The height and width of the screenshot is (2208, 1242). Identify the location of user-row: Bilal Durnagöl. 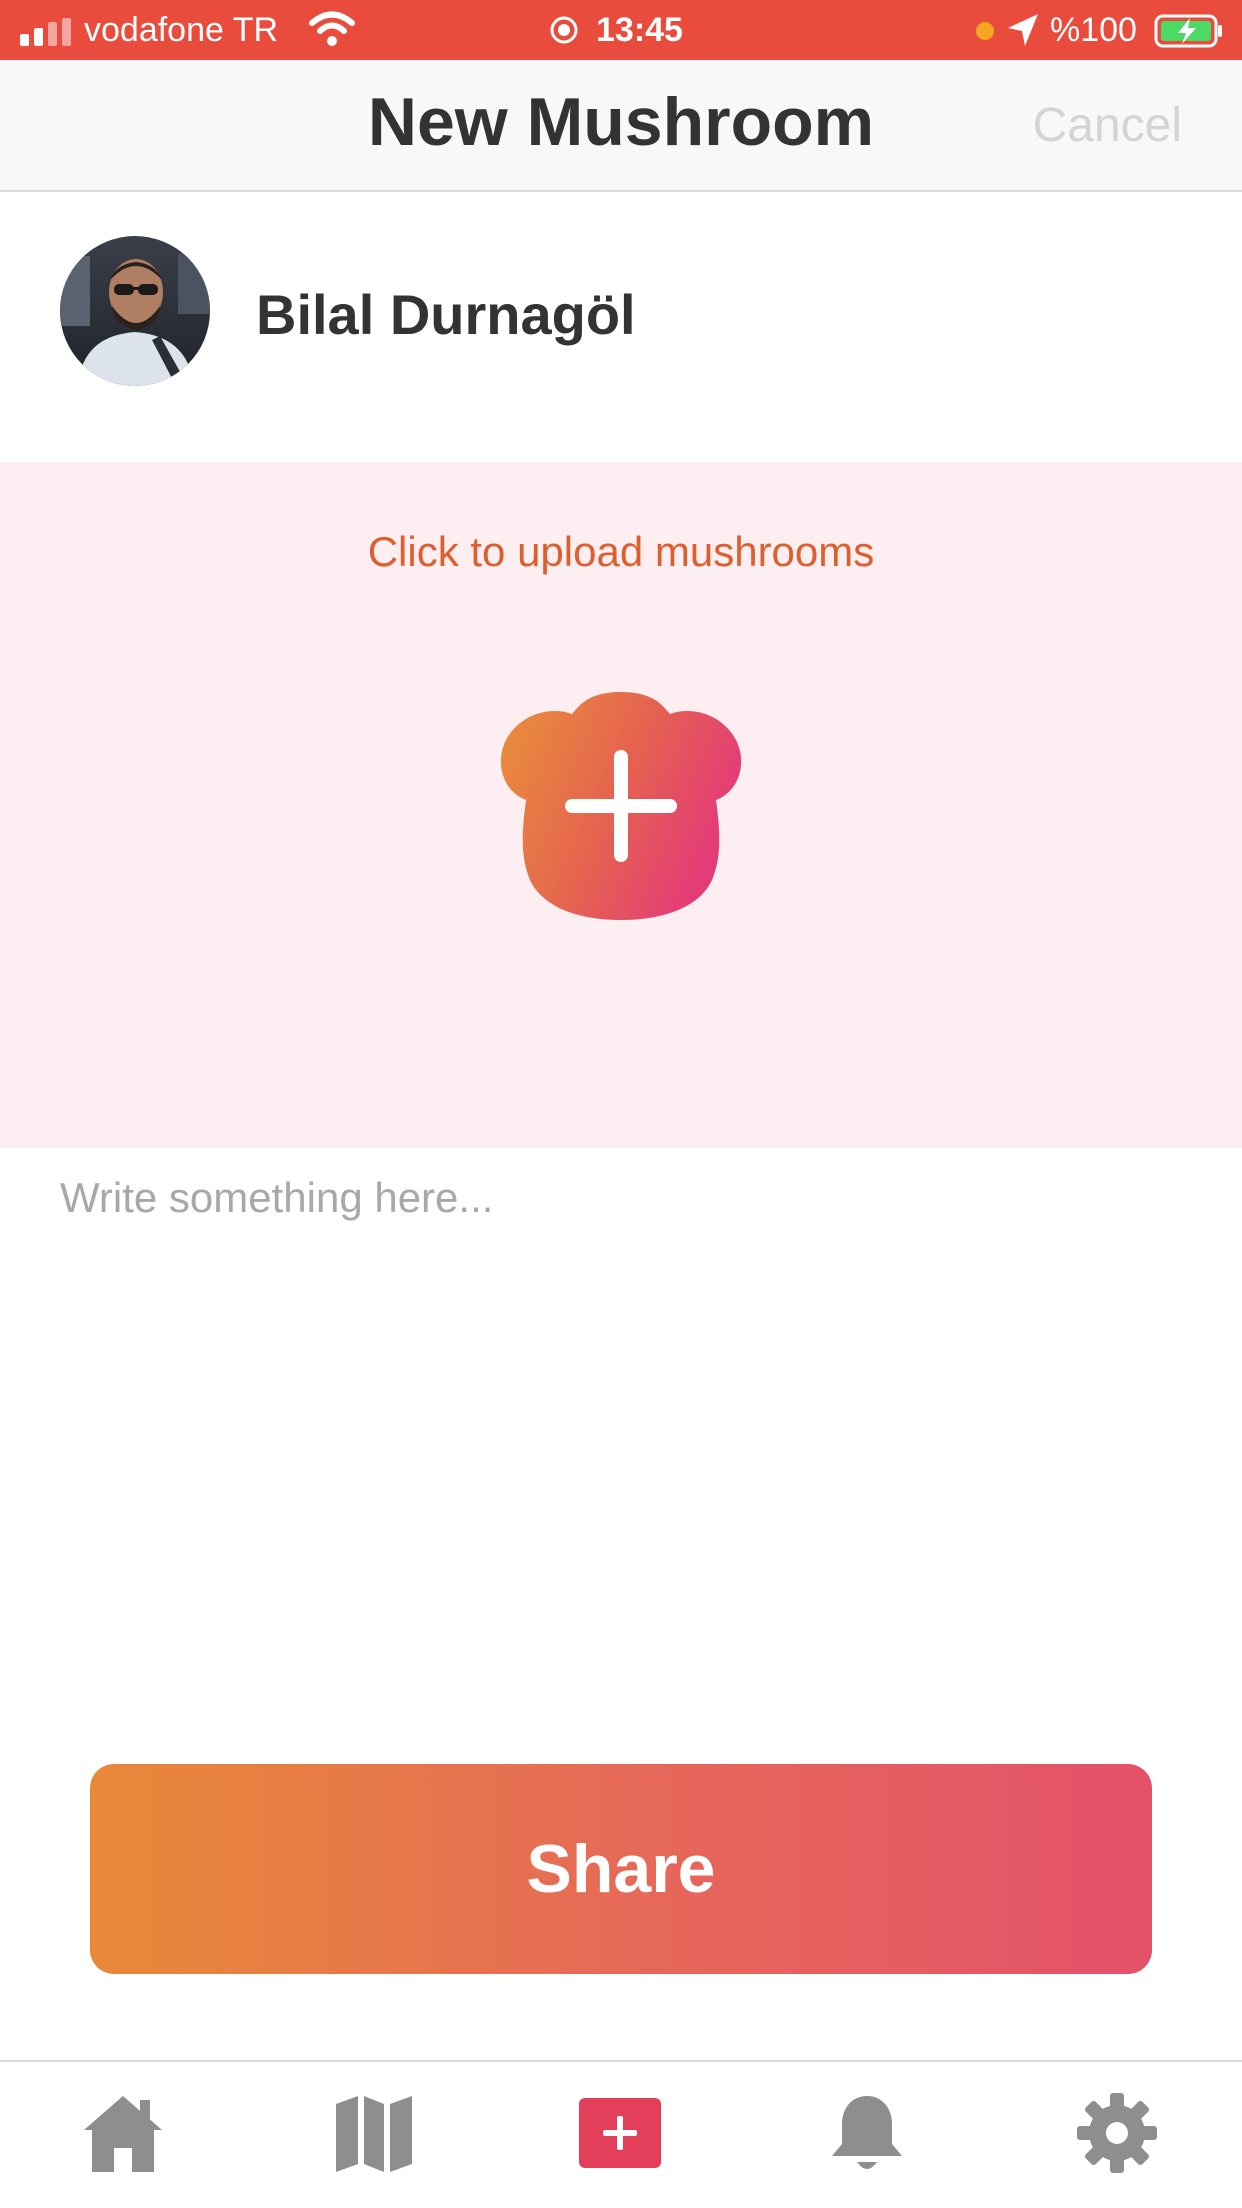
(621, 328).